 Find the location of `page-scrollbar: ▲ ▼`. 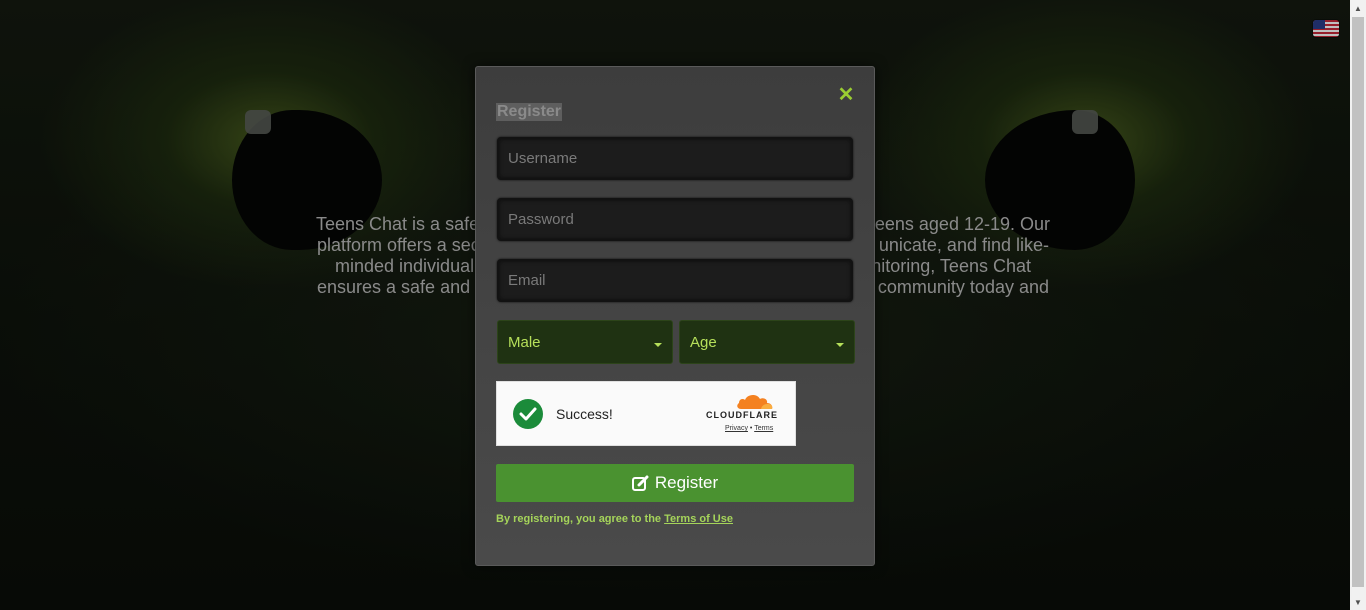

page-scrollbar: ▲ ▼ is located at coordinates (1358, 305).